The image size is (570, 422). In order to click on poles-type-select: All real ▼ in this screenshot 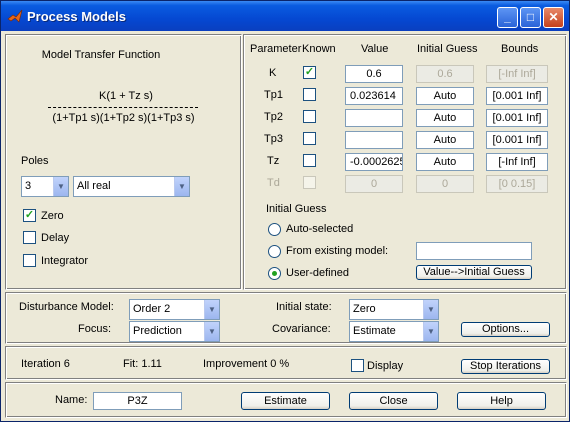, I will do `click(131, 186)`.